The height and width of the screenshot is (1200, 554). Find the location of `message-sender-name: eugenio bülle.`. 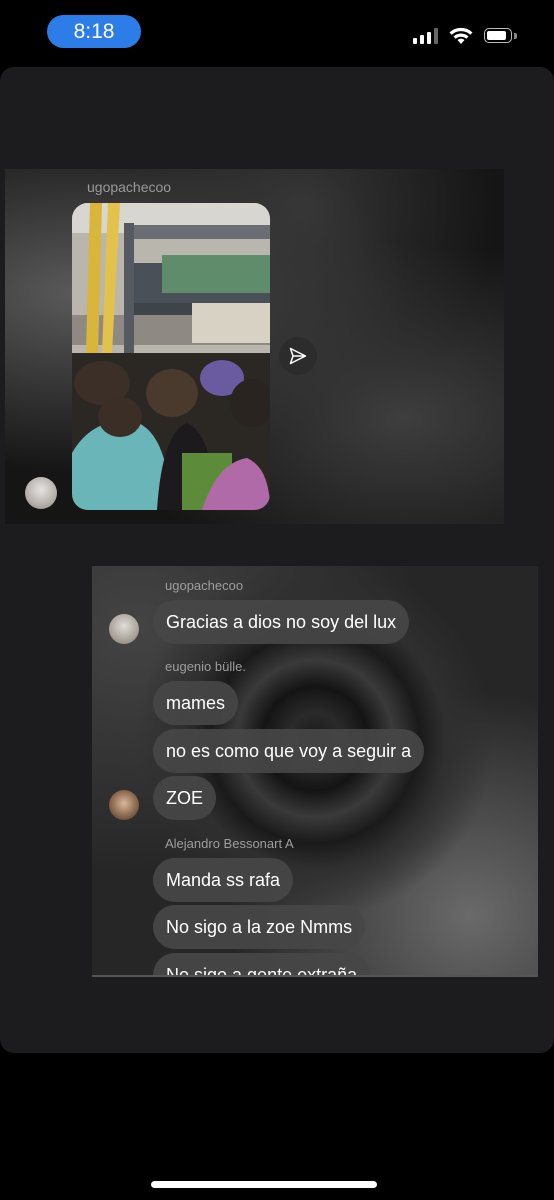

message-sender-name: eugenio bülle. is located at coordinates (205, 666).